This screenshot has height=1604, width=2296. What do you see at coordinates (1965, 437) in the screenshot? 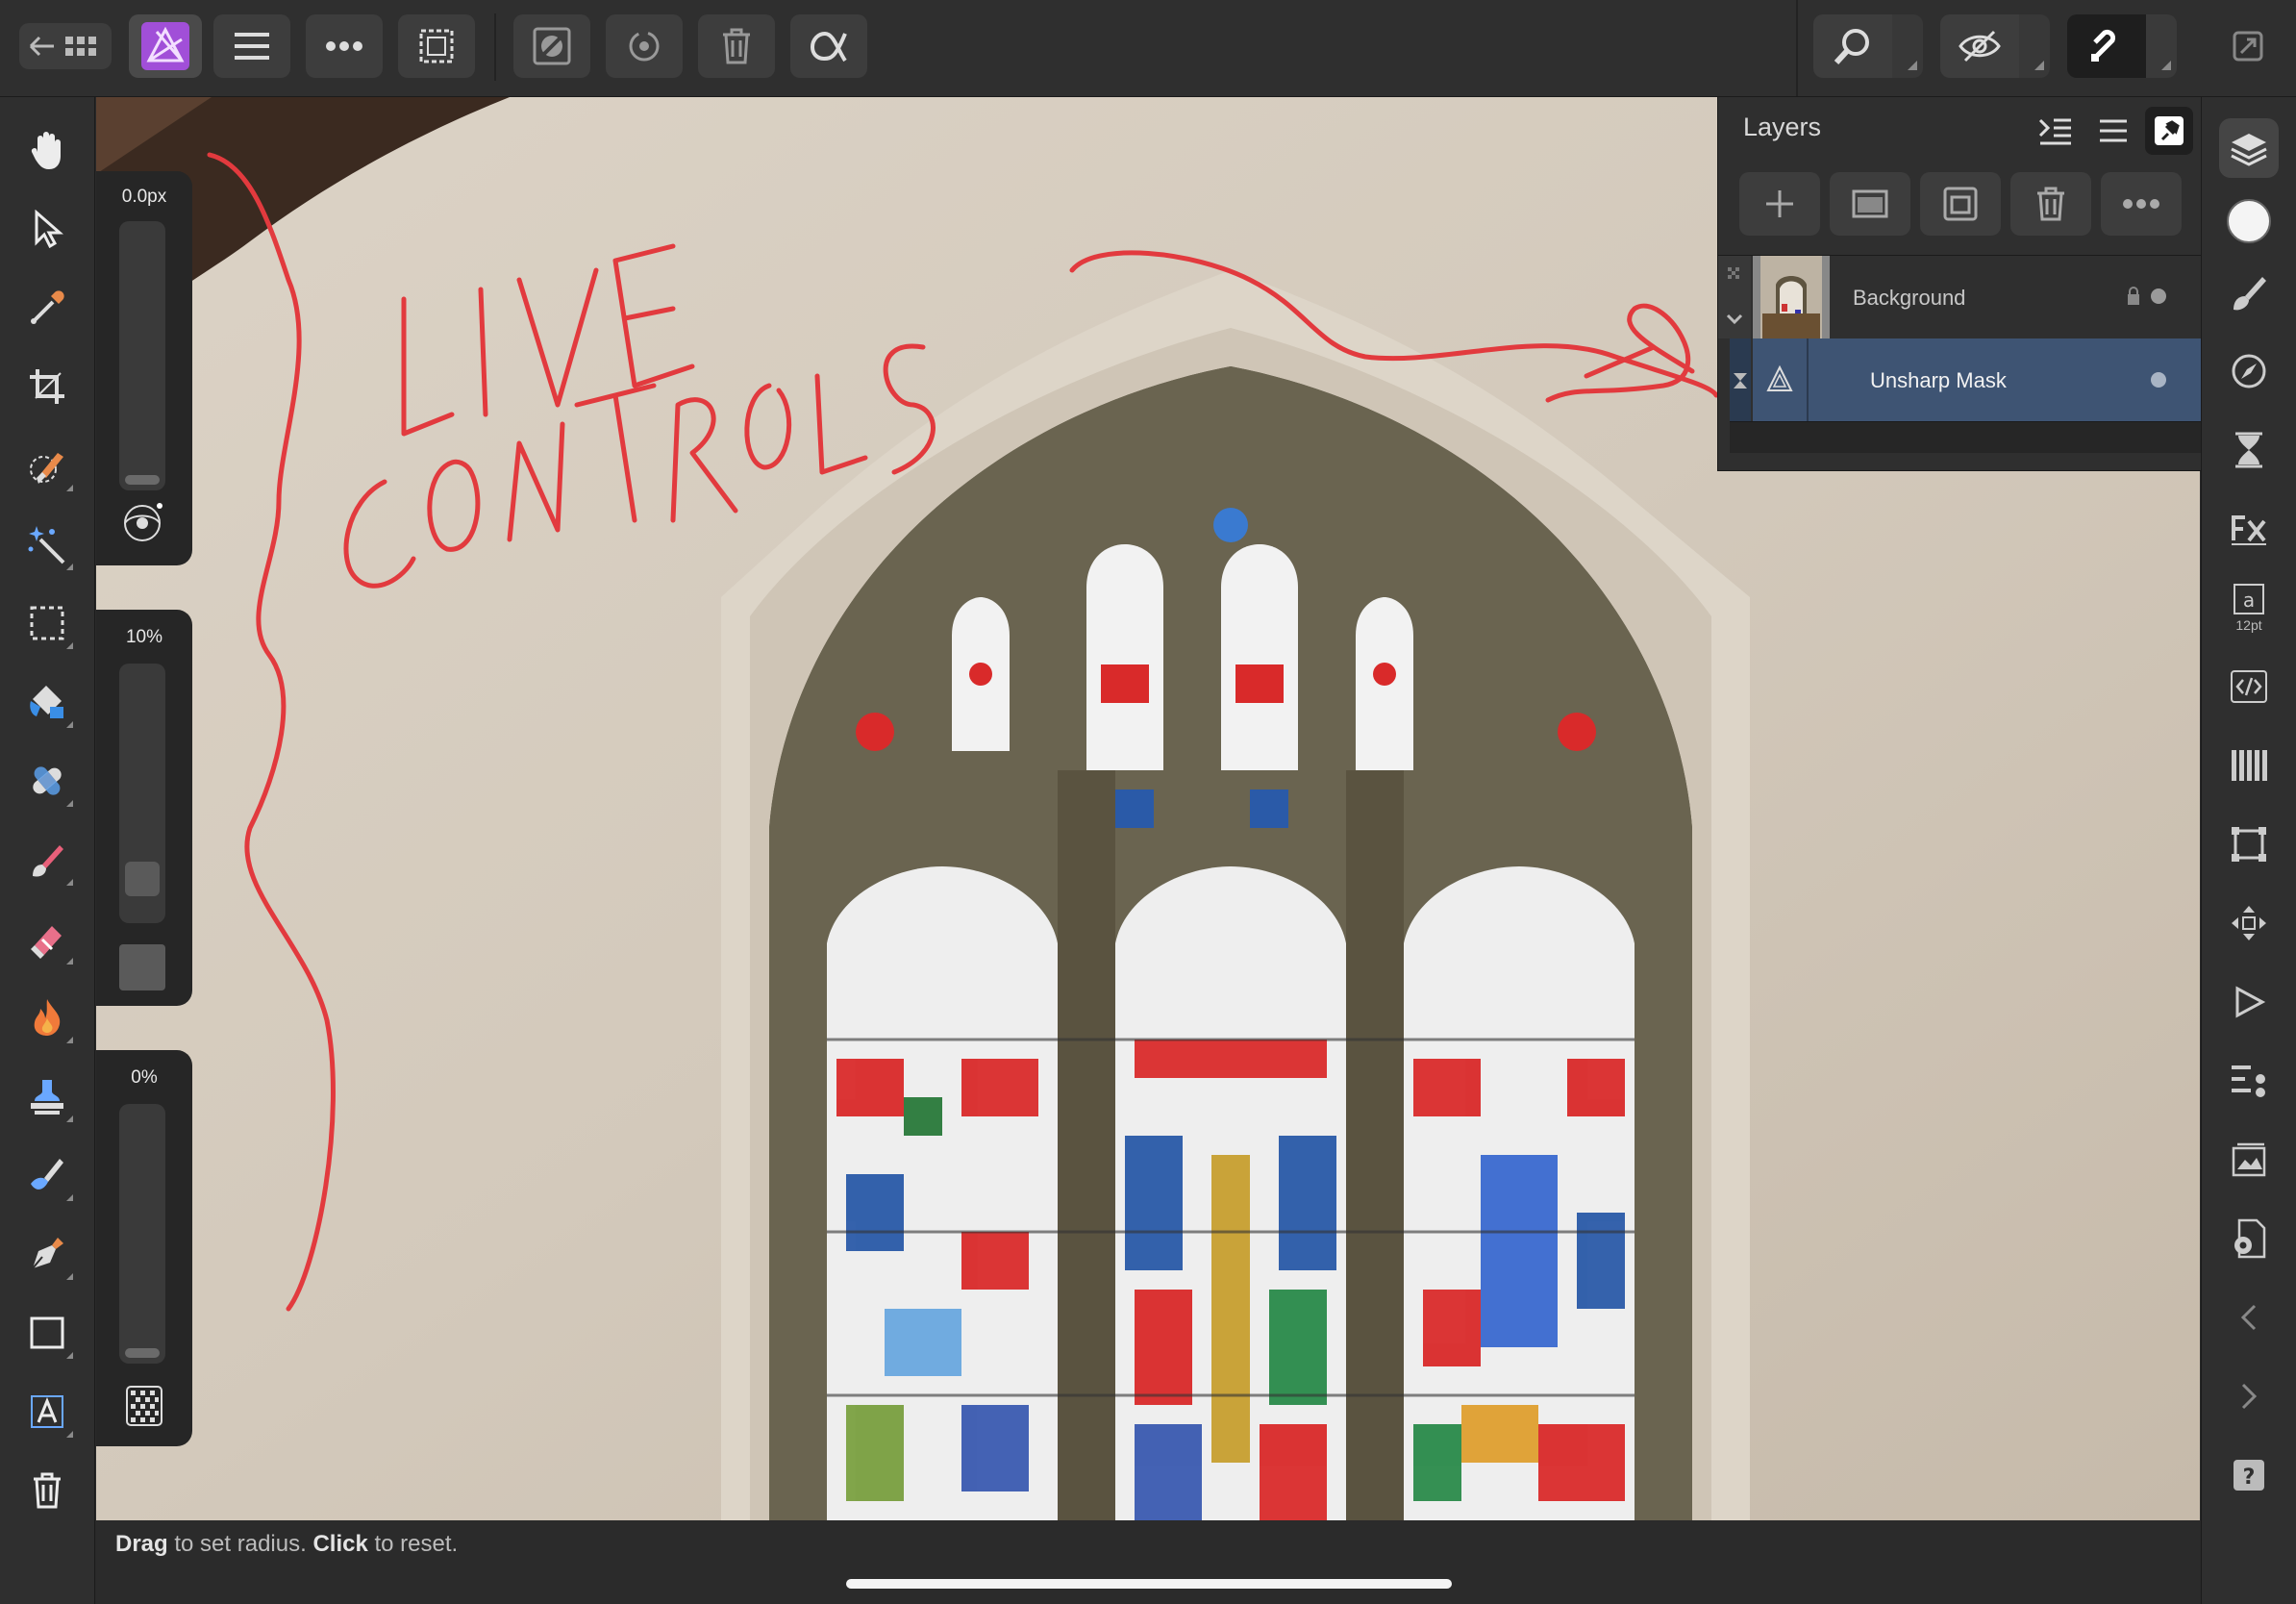
I see `layers-empty-area` at bounding box center [1965, 437].